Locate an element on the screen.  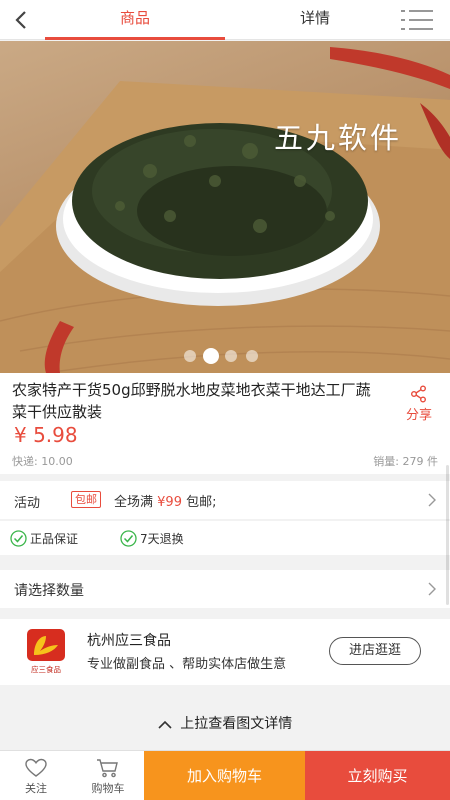
store-name: 杭州应三食品 is located at coordinates (129, 641).